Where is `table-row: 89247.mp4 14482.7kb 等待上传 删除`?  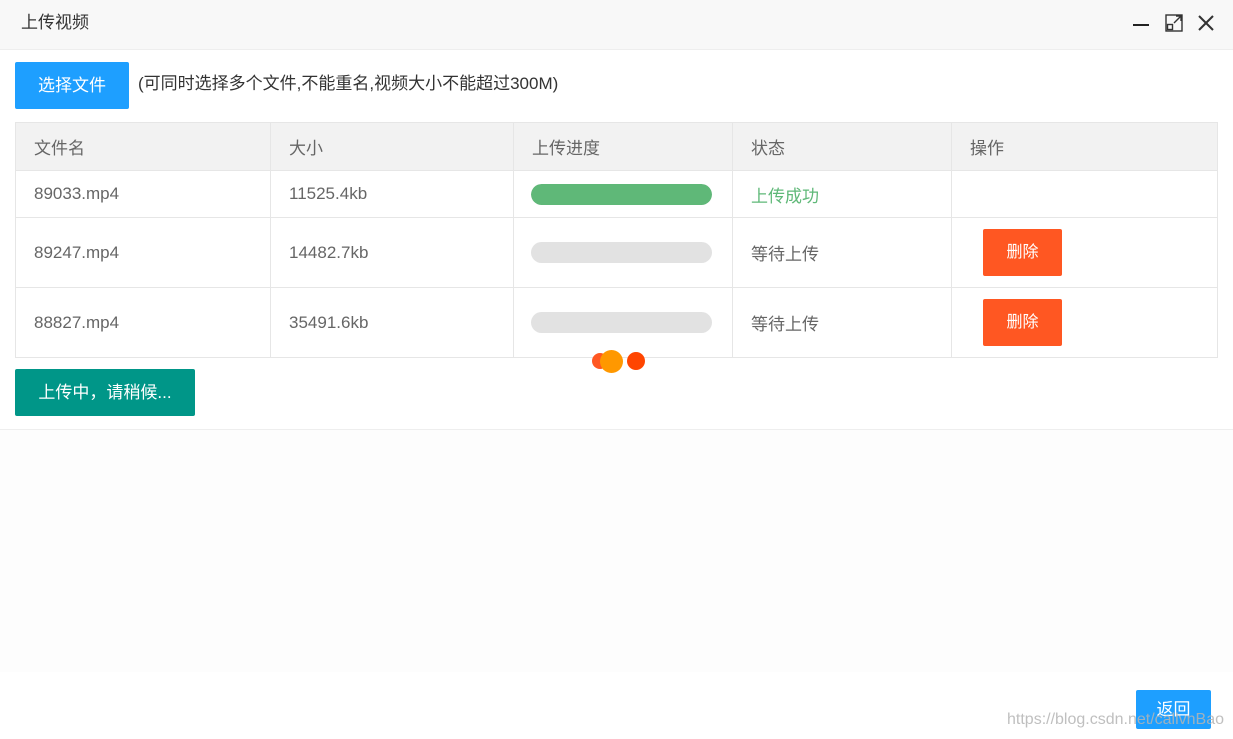 table-row: 89247.mp4 14482.7kb 等待上传 删除 is located at coordinates (616, 252).